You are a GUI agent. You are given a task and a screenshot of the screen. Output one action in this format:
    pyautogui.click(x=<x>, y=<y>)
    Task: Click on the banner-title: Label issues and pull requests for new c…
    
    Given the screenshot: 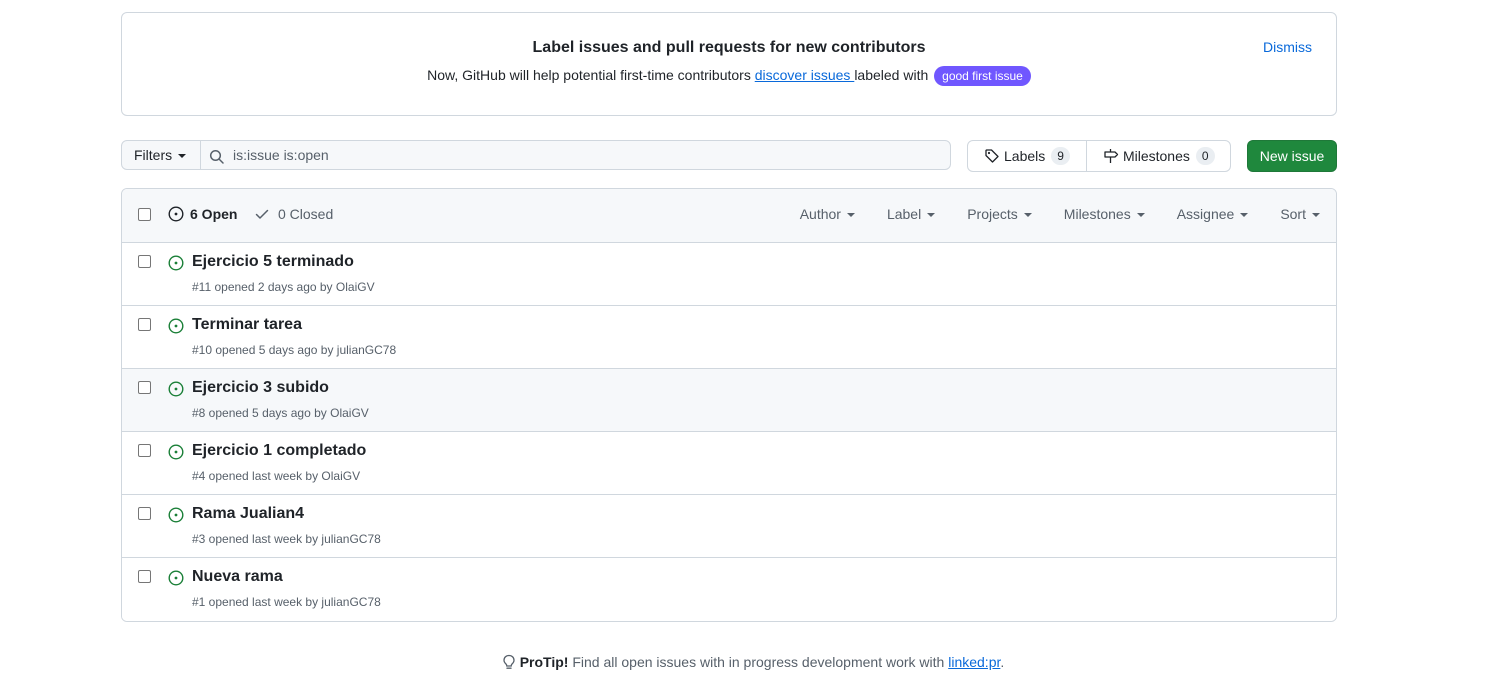 What is the action you would take?
    pyautogui.click(x=729, y=47)
    